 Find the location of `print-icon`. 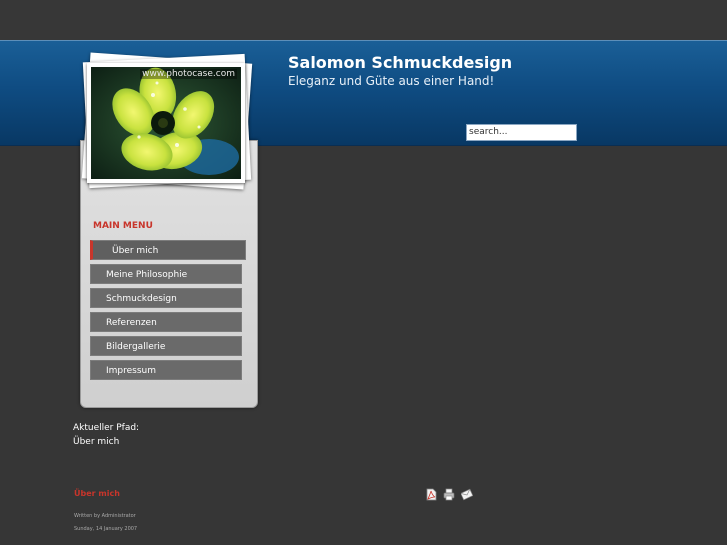

print-icon is located at coordinates (449, 494).